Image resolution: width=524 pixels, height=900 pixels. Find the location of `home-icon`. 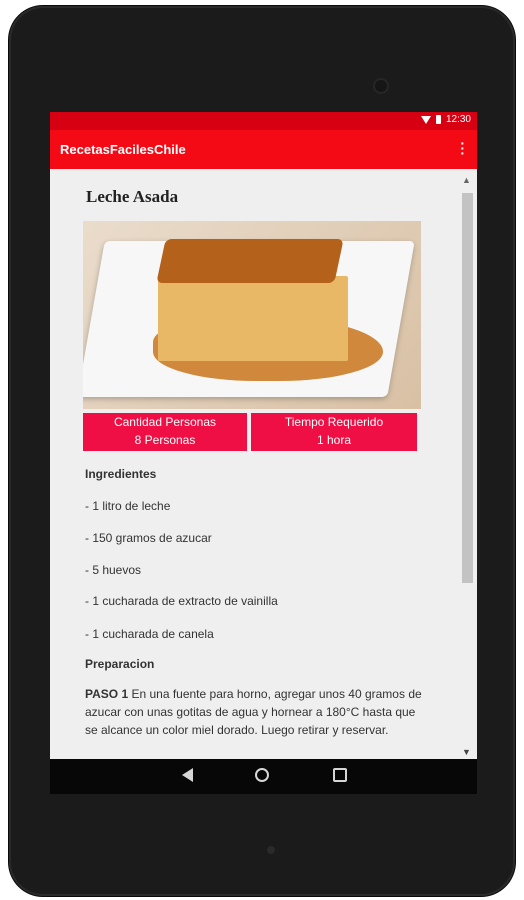

home-icon is located at coordinates (262, 775).